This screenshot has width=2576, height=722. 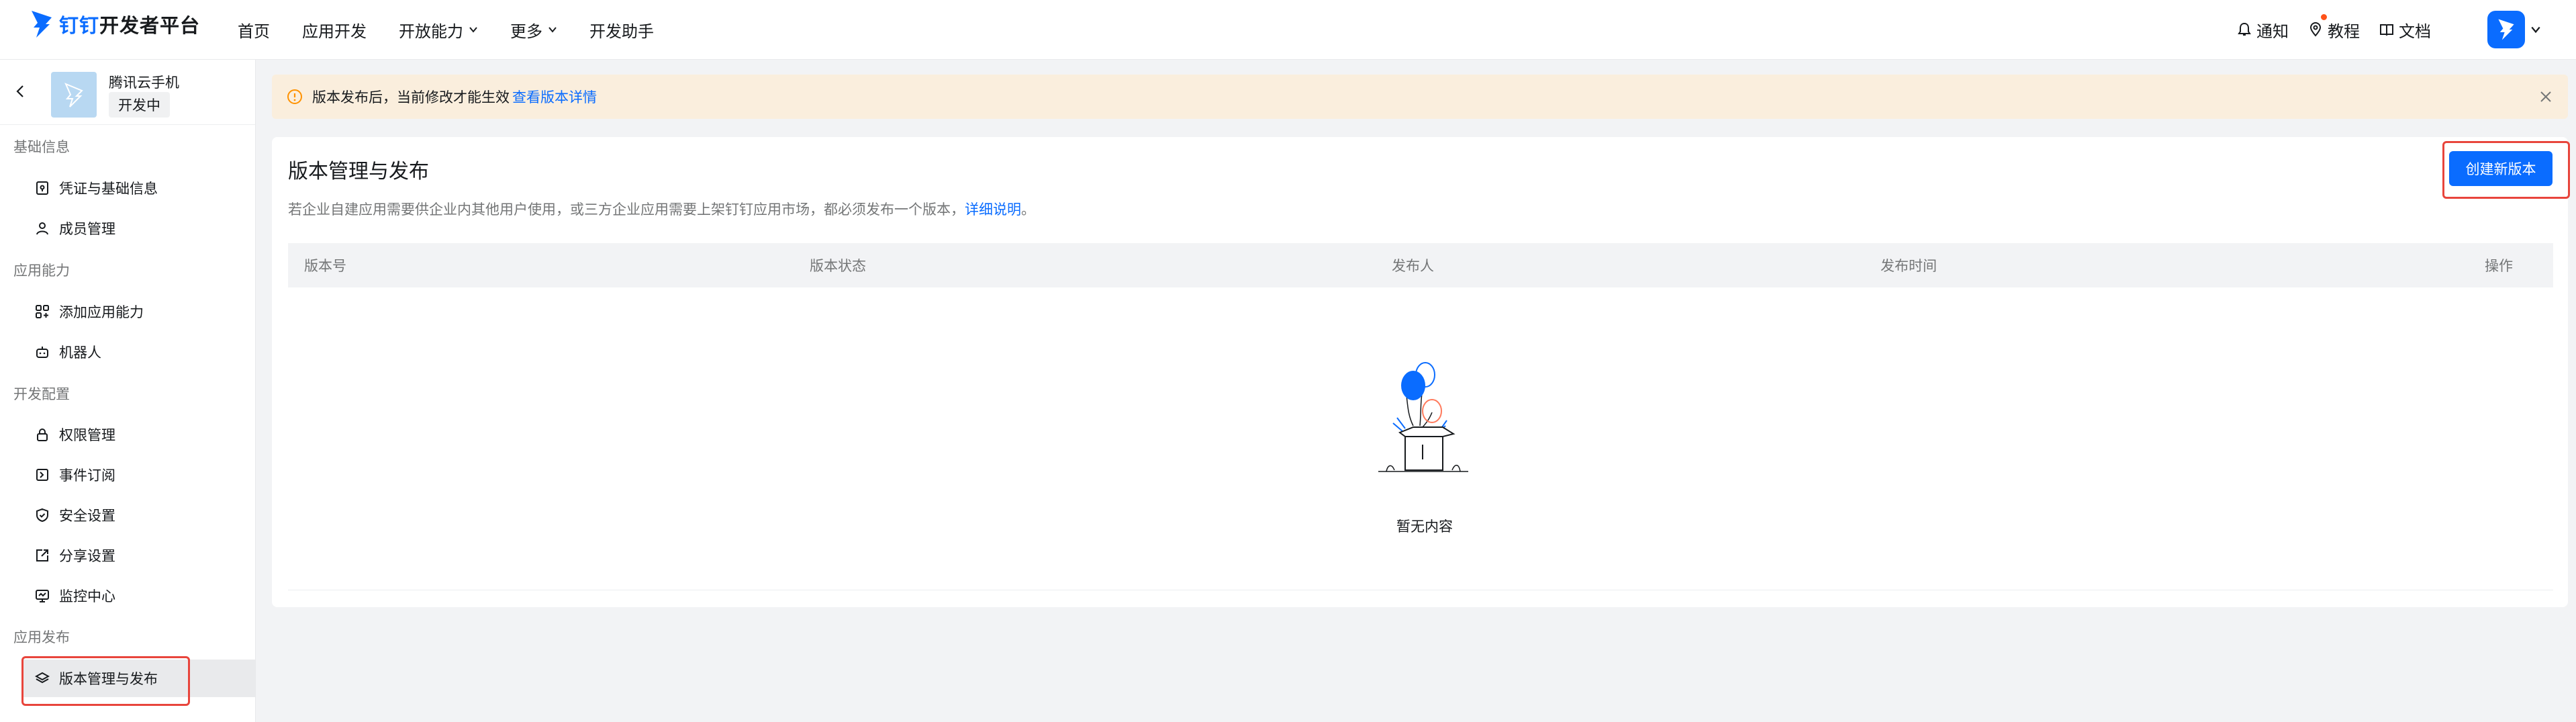 I want to click on main-nav: 首页 应用开发 开放能力 更多 开发助手, so click(x=462, y=30).